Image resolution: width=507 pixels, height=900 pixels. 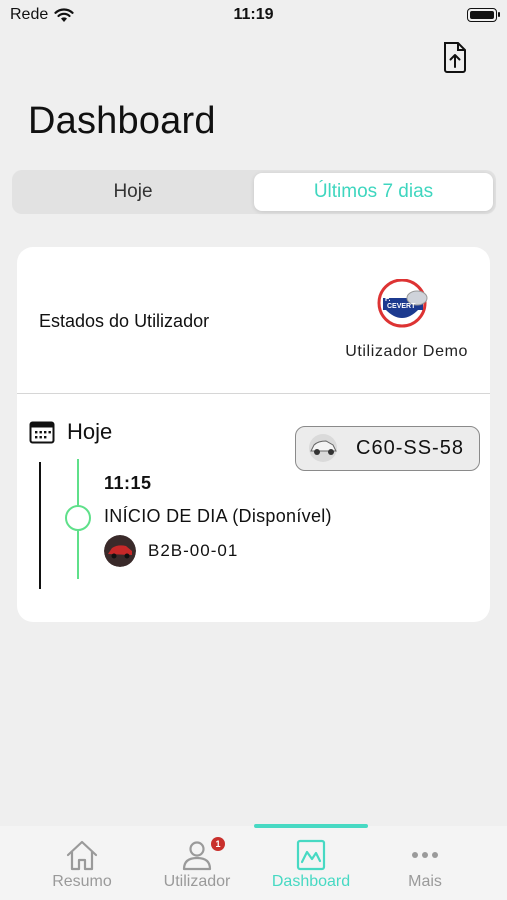 What do you see at coordinates (90, 431) in the screenshot?
I see `day-label: Hoje` at bounding box center [90, 431].